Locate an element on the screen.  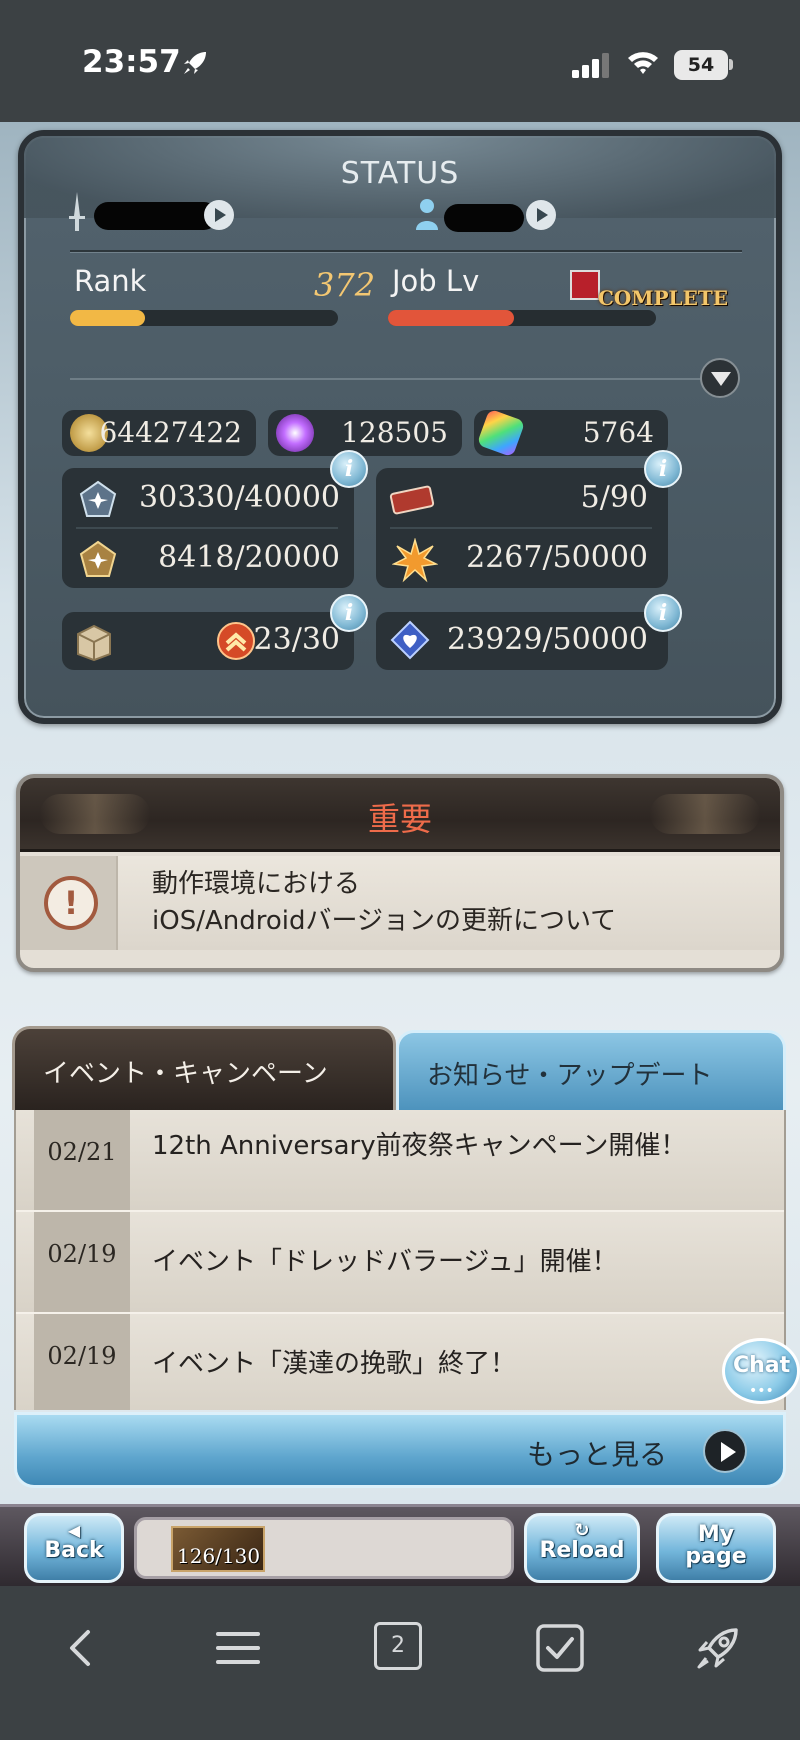
status-title: STATUS is located at coordinates (400, 173).